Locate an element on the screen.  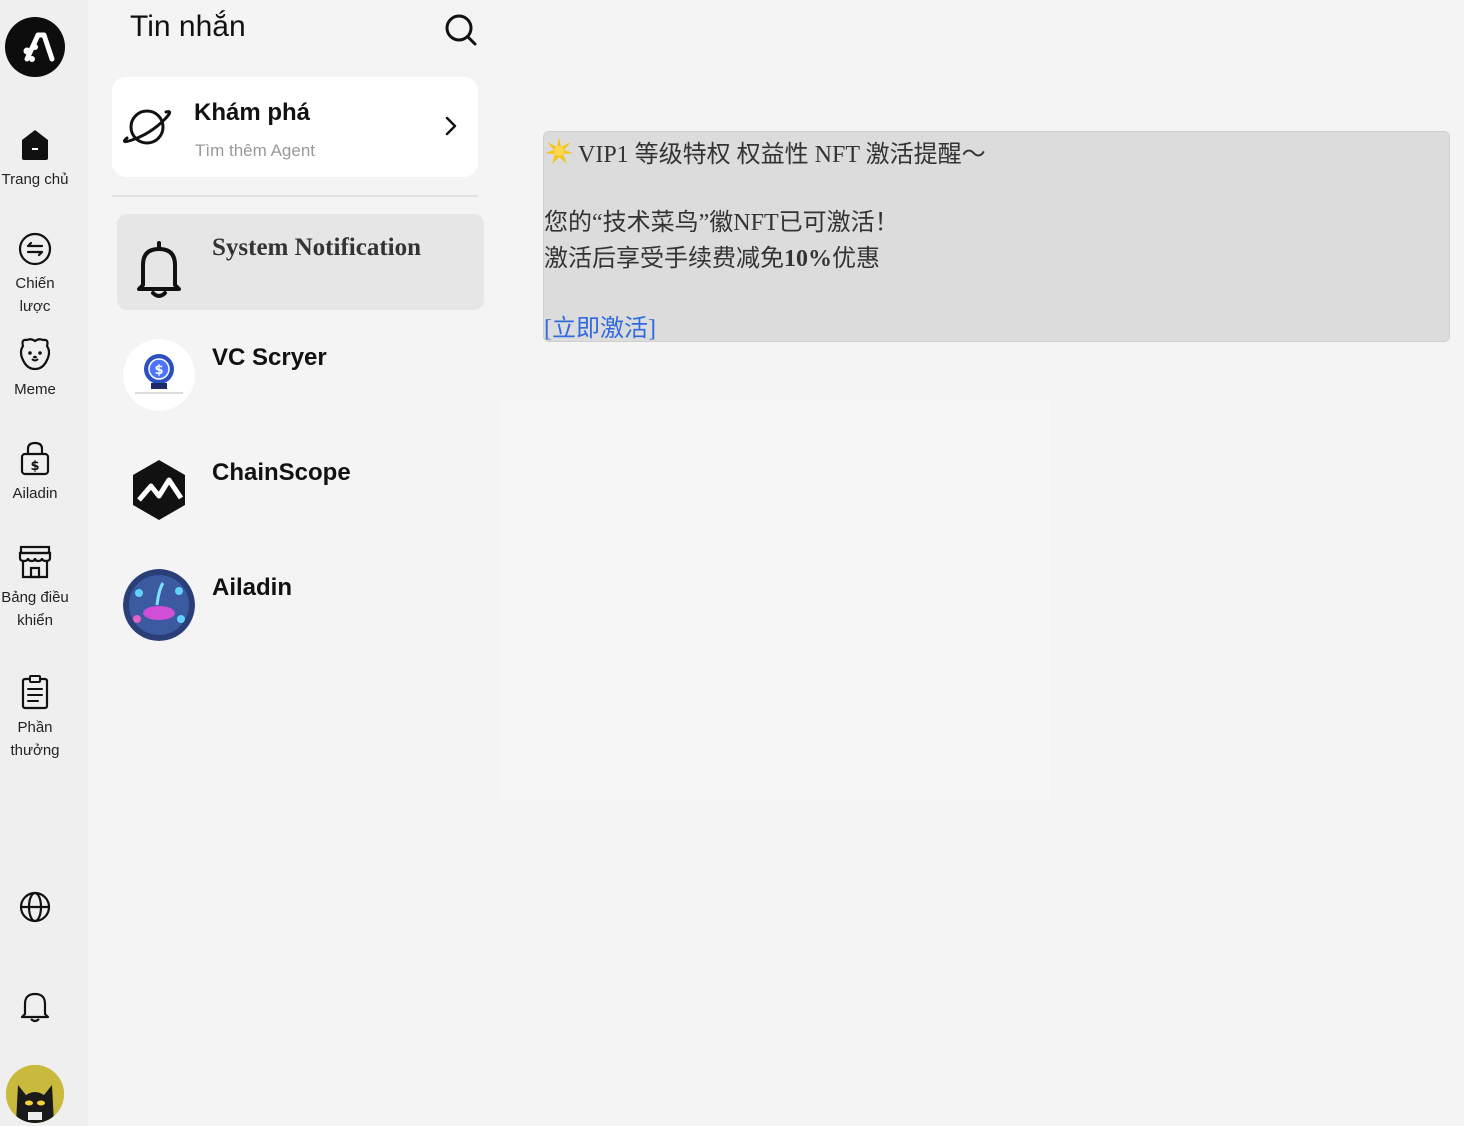
message-text: 优惠 is located at coordinates (856, 259).